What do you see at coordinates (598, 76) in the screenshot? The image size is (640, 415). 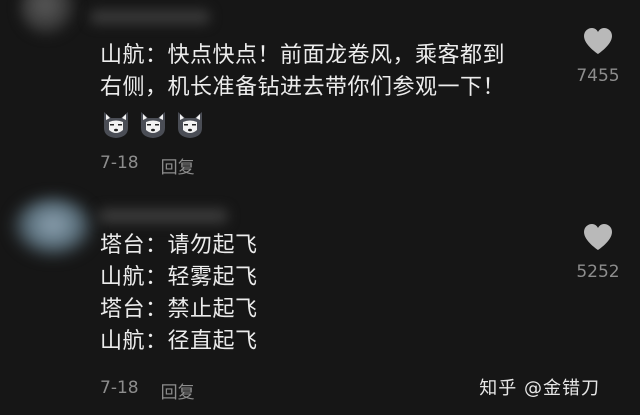 I see `like-count: 7455` at bounding box center [598, 76].